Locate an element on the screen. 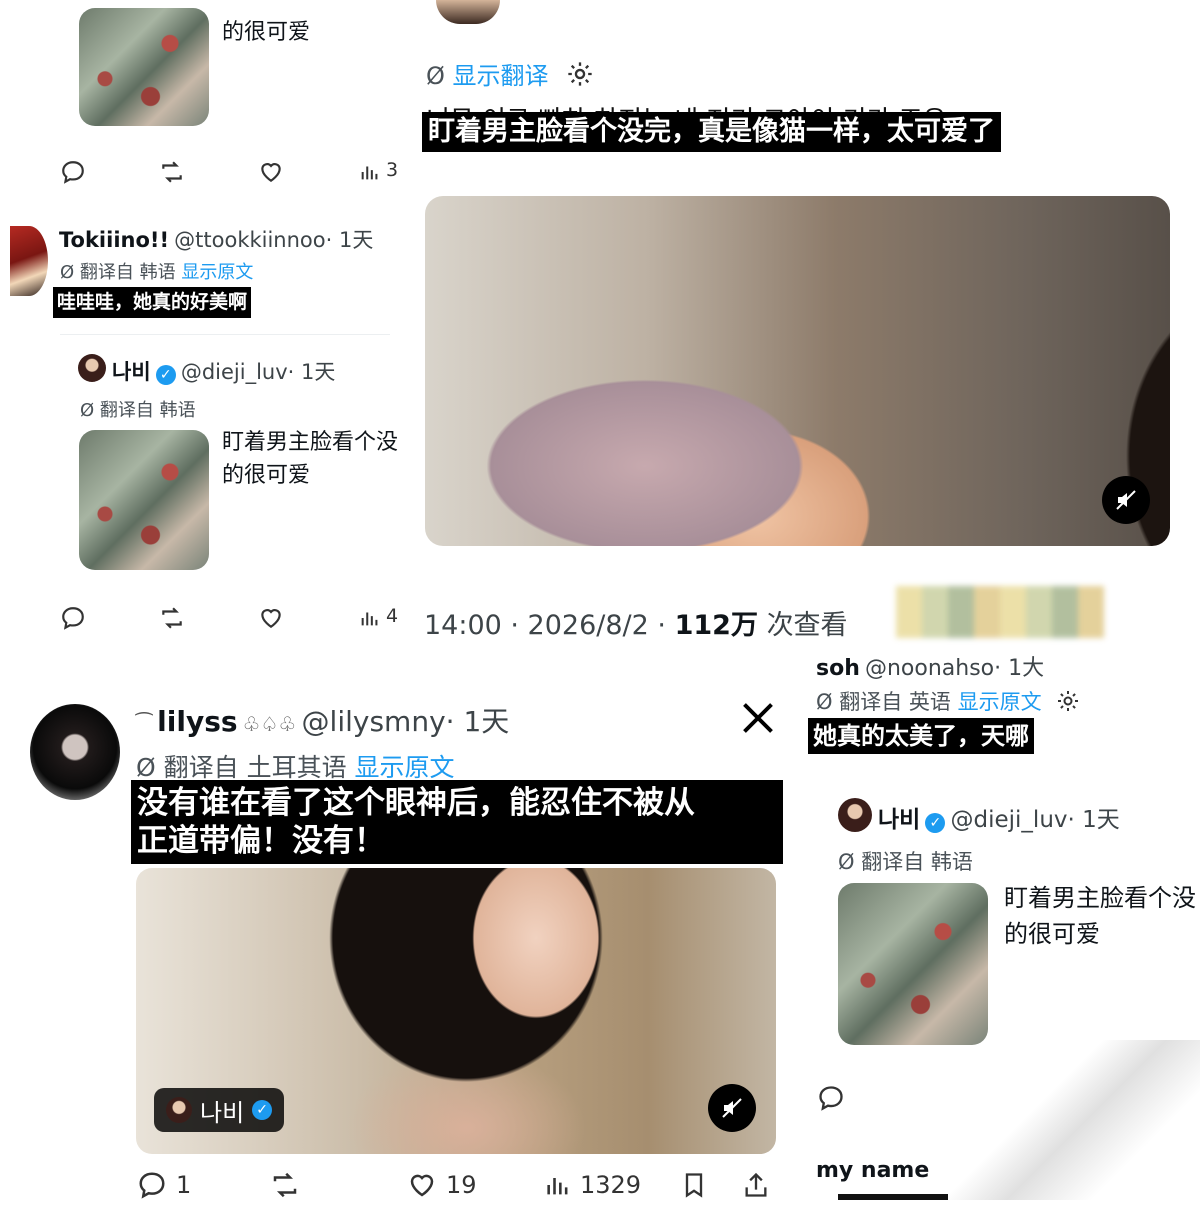 This screenshot has height=1206, width=1200. tweet-header: Tokiiino!! @ttookkiinnoo· 1天 is located at coordinates (216, 239).